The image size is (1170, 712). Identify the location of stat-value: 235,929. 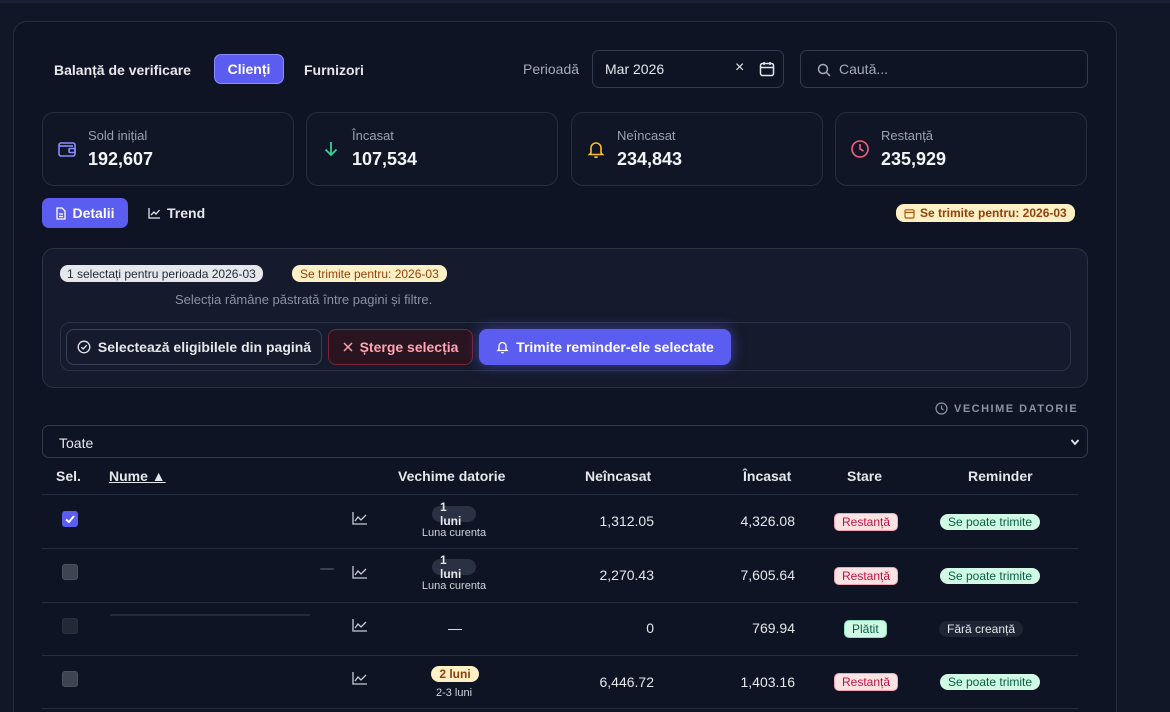
(914, 159).